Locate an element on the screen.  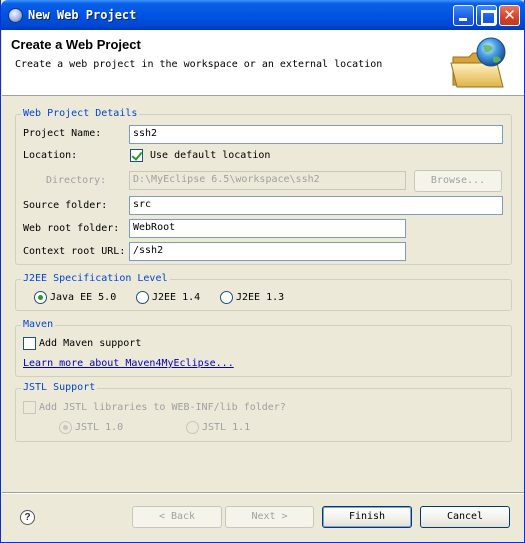
use-default-location-checkbox is located at coordinates (136, 155).